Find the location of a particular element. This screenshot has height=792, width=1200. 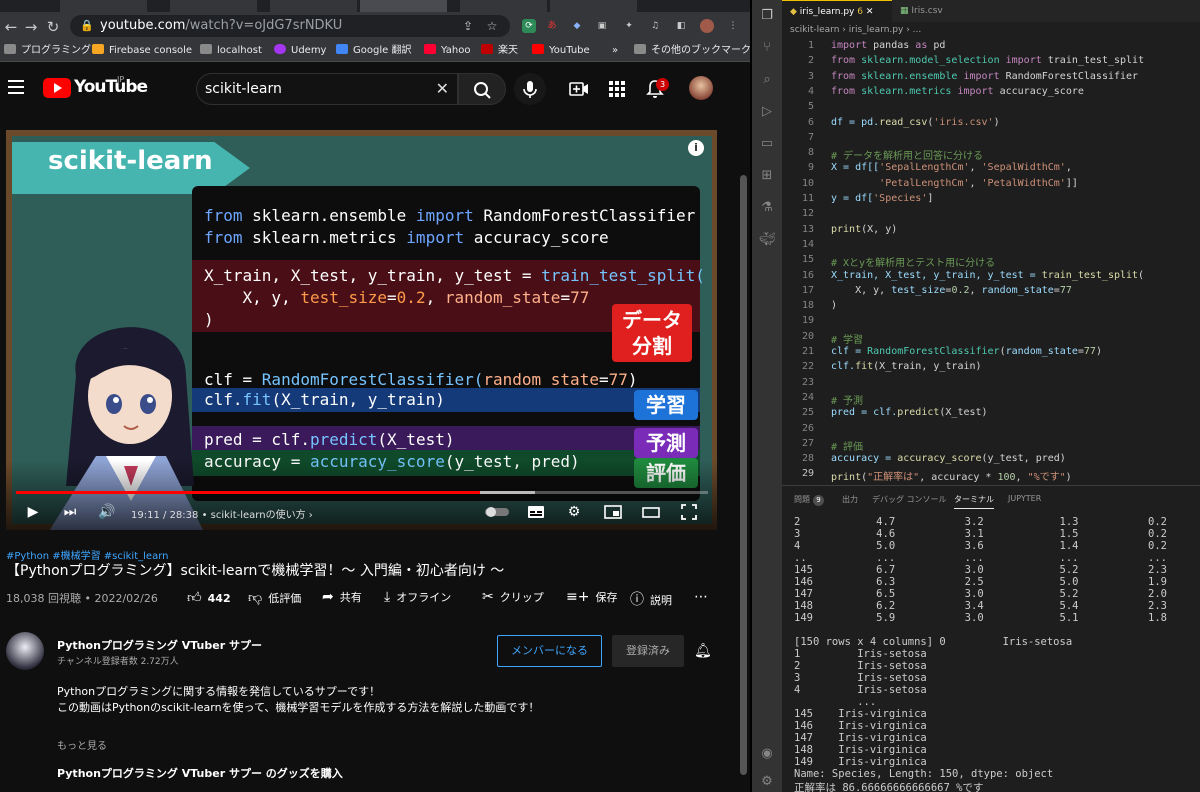

dislike-button: 👎︎ 低評価 is located at coordinates (274, 597).